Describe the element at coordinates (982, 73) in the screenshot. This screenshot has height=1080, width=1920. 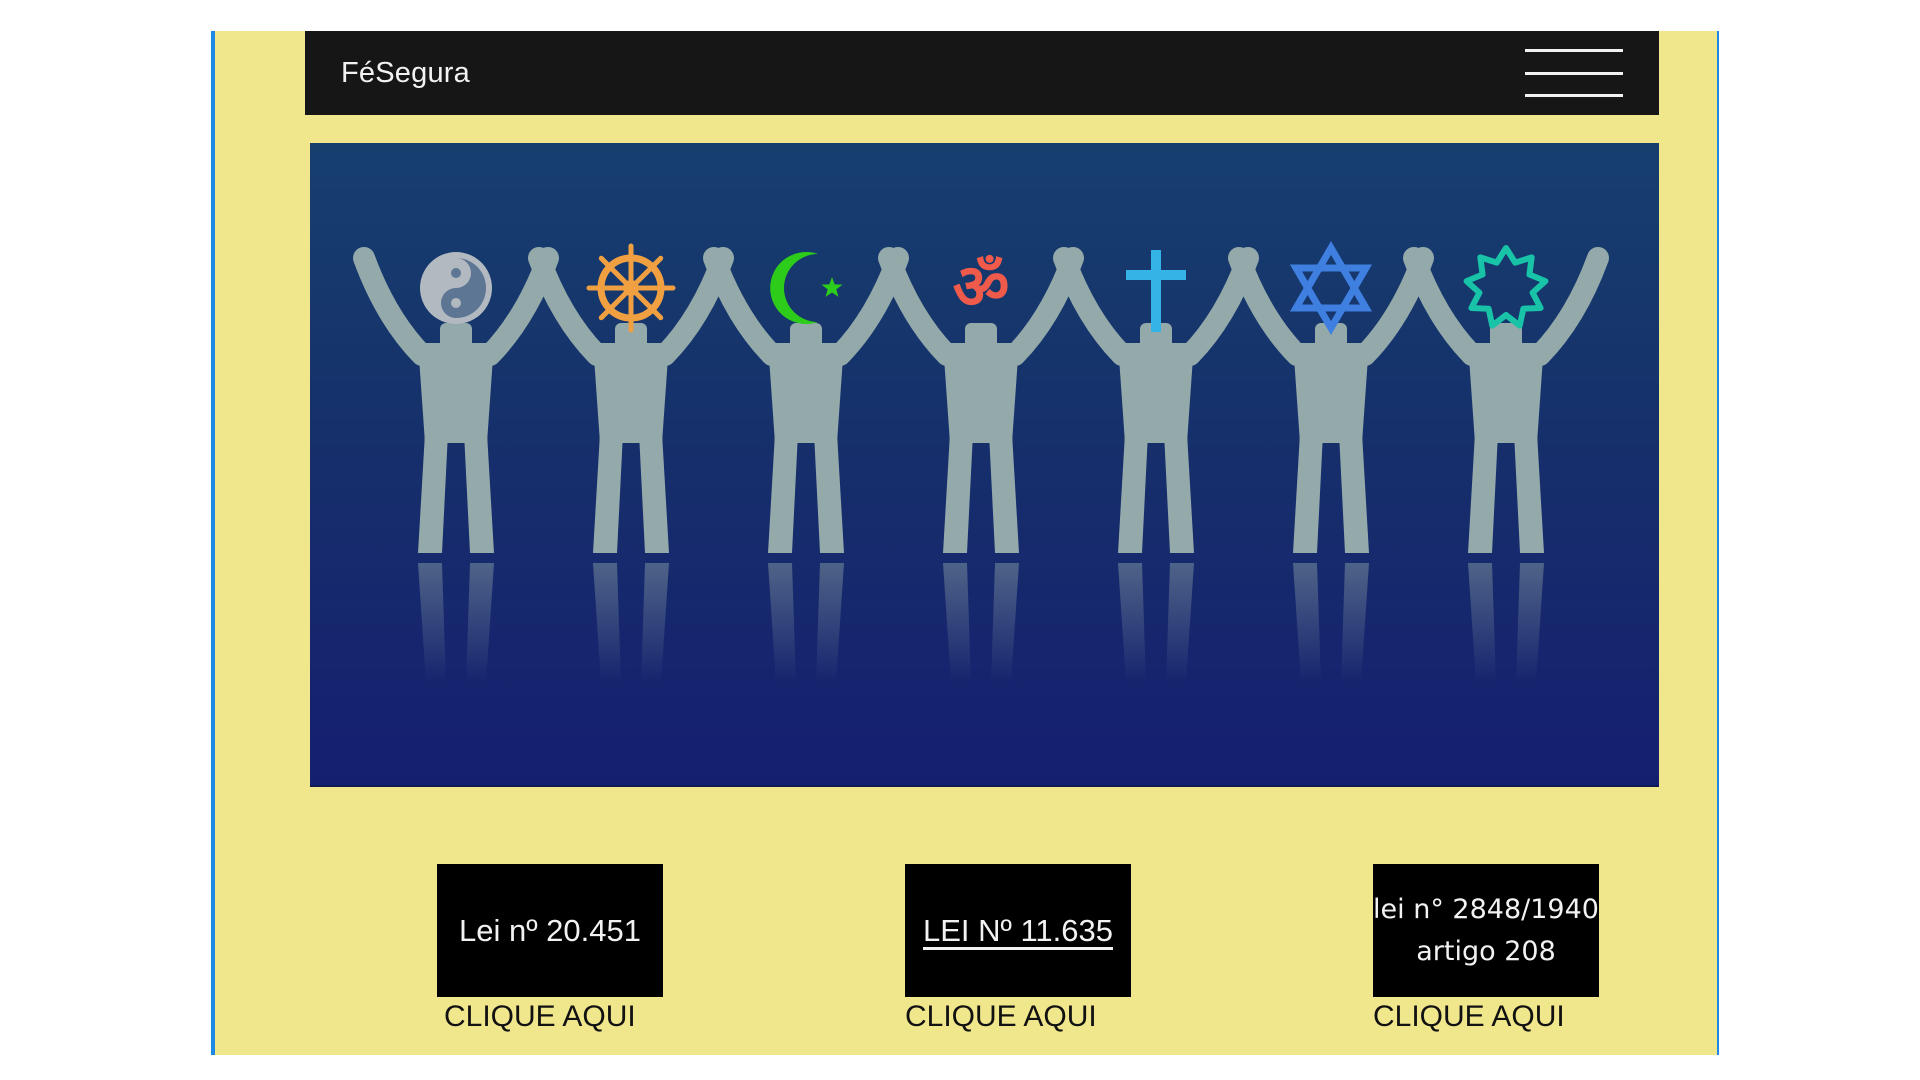
I see `navbar: FéSegura` at that location.